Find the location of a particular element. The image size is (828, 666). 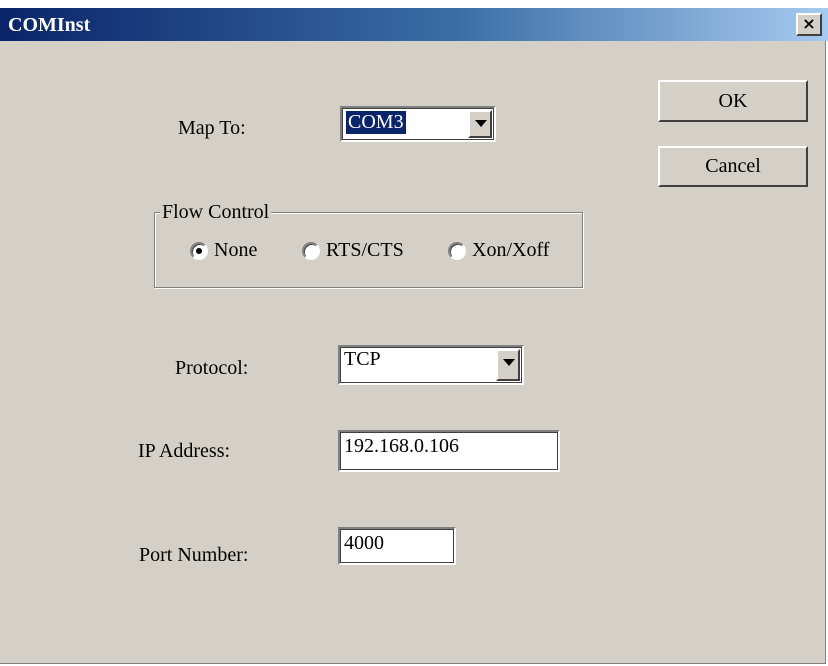

radio-none-label: None is located at coordinates (236, 250).